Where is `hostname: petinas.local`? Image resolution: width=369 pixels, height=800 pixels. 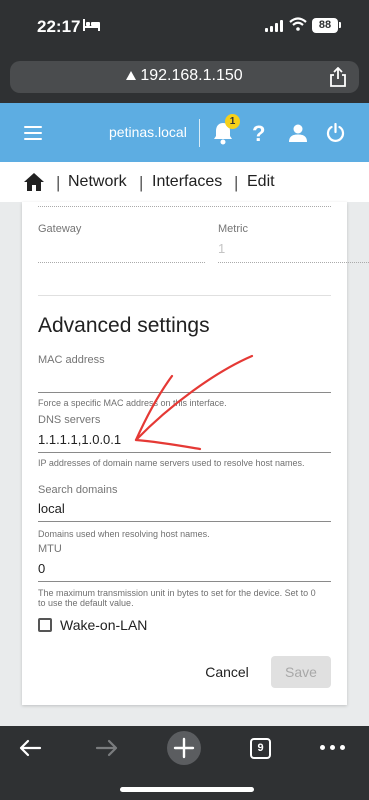
hostname: petinas.local is located at coordinates (148, 132).